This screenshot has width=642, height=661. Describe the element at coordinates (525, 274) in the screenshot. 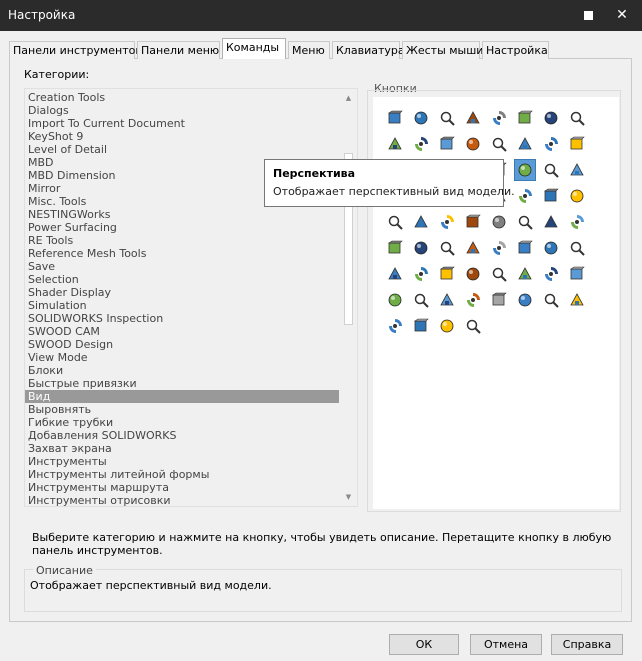

I see `folder-icon` at that location.